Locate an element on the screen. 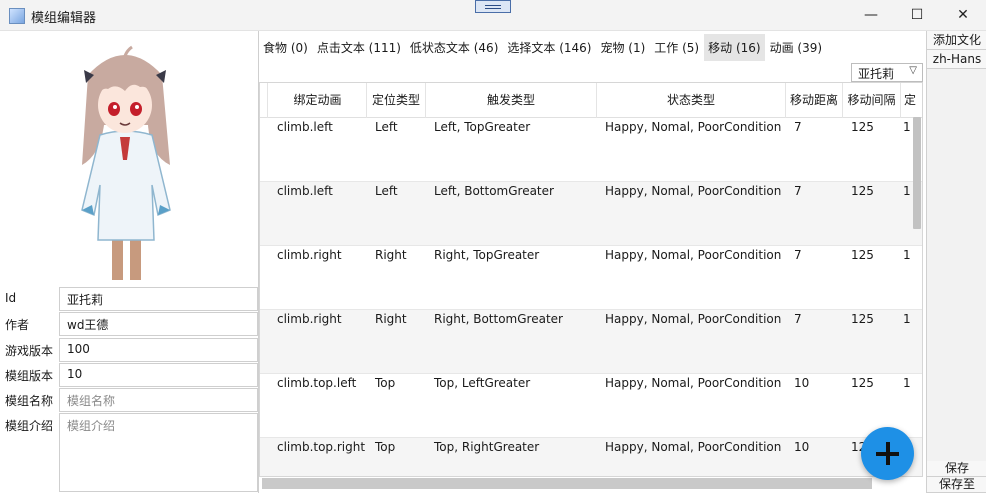  column-header-move-interval: 移动间隔 is located at coordinates (872, 100).